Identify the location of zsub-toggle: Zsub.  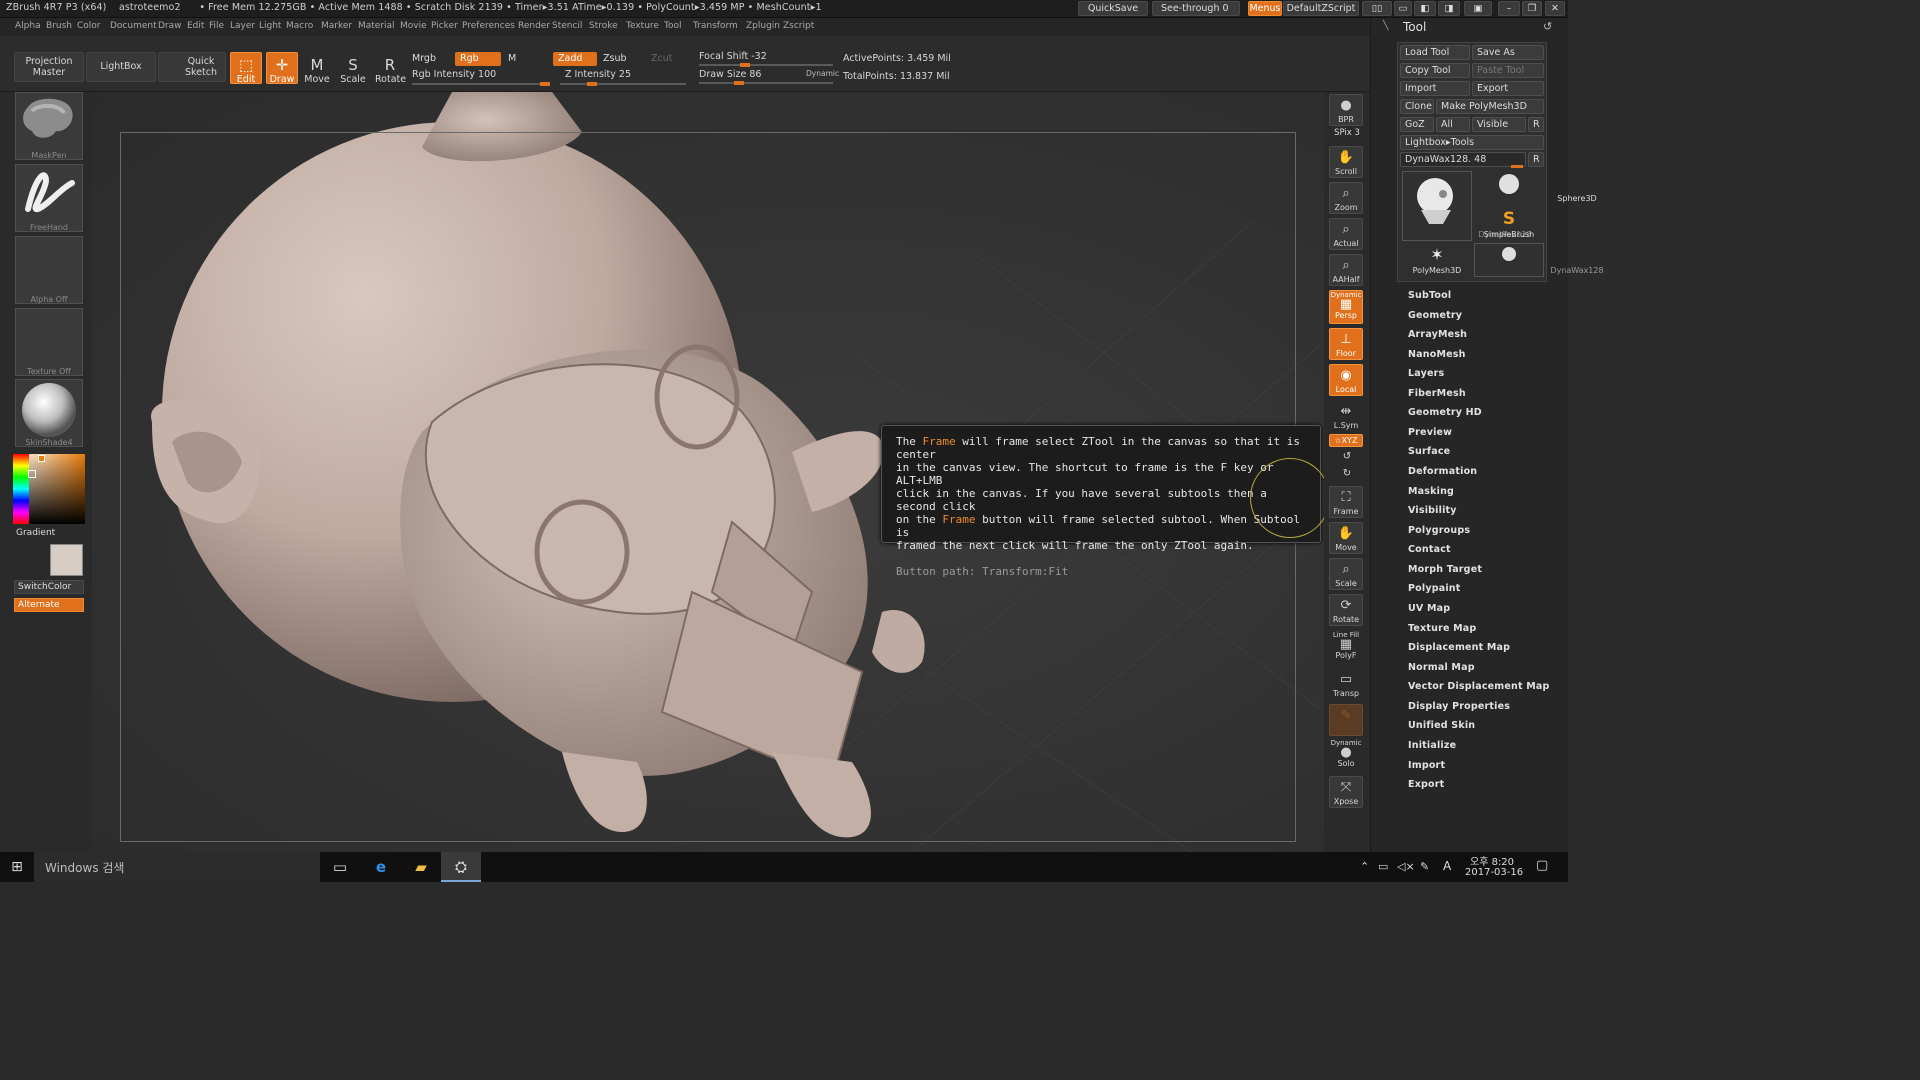
(620, 59).